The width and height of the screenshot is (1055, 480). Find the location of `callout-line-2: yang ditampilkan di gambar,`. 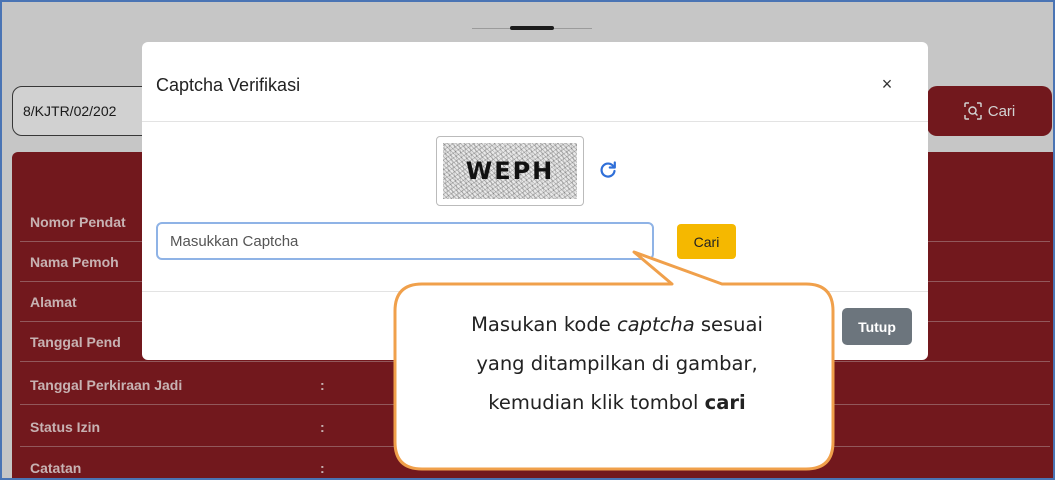

callout-line-2: yang ditampilkan di gambar, is located at coordinates (617, 363).